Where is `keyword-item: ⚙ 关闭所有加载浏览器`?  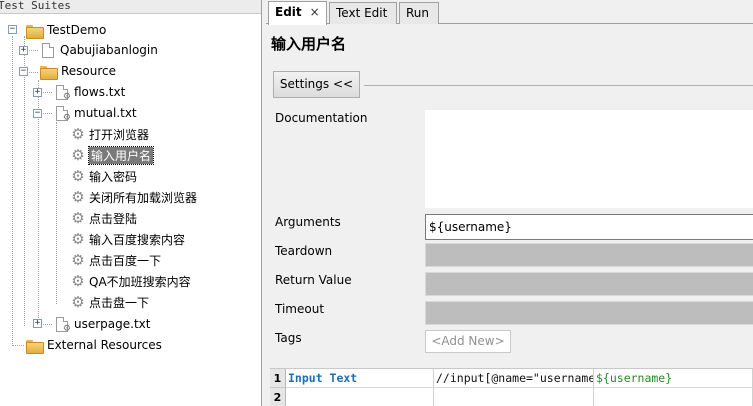 keyword-item: ⚙ 关闭所有加载浏览器 is located at coordinates (133, 197).